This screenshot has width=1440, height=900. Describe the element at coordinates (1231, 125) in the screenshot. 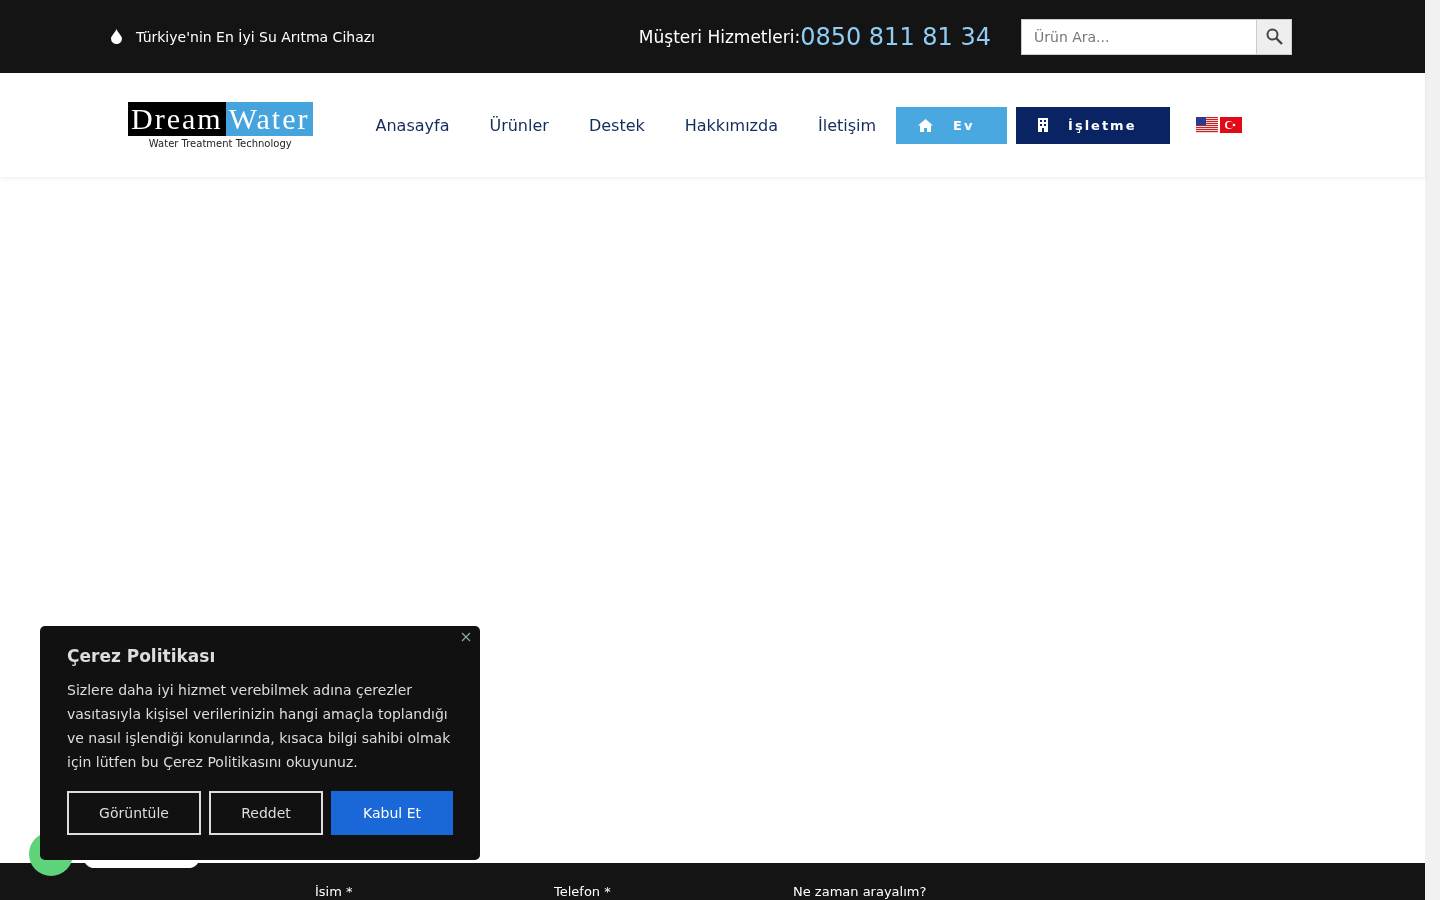

I see `turkey-flag-icon` at that location.